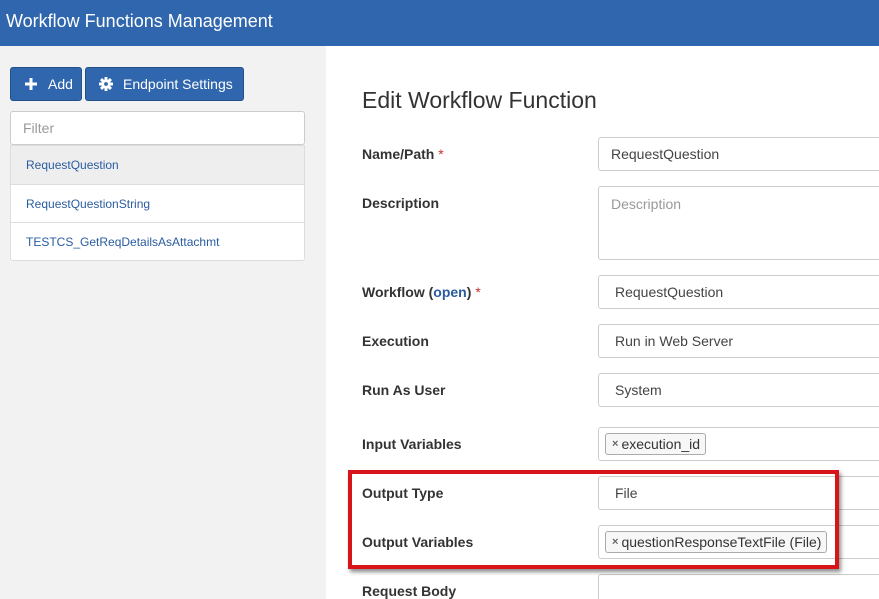  Describe the element at coordinates (157, 128) in the screenshot. I see `filter-input` at that location.